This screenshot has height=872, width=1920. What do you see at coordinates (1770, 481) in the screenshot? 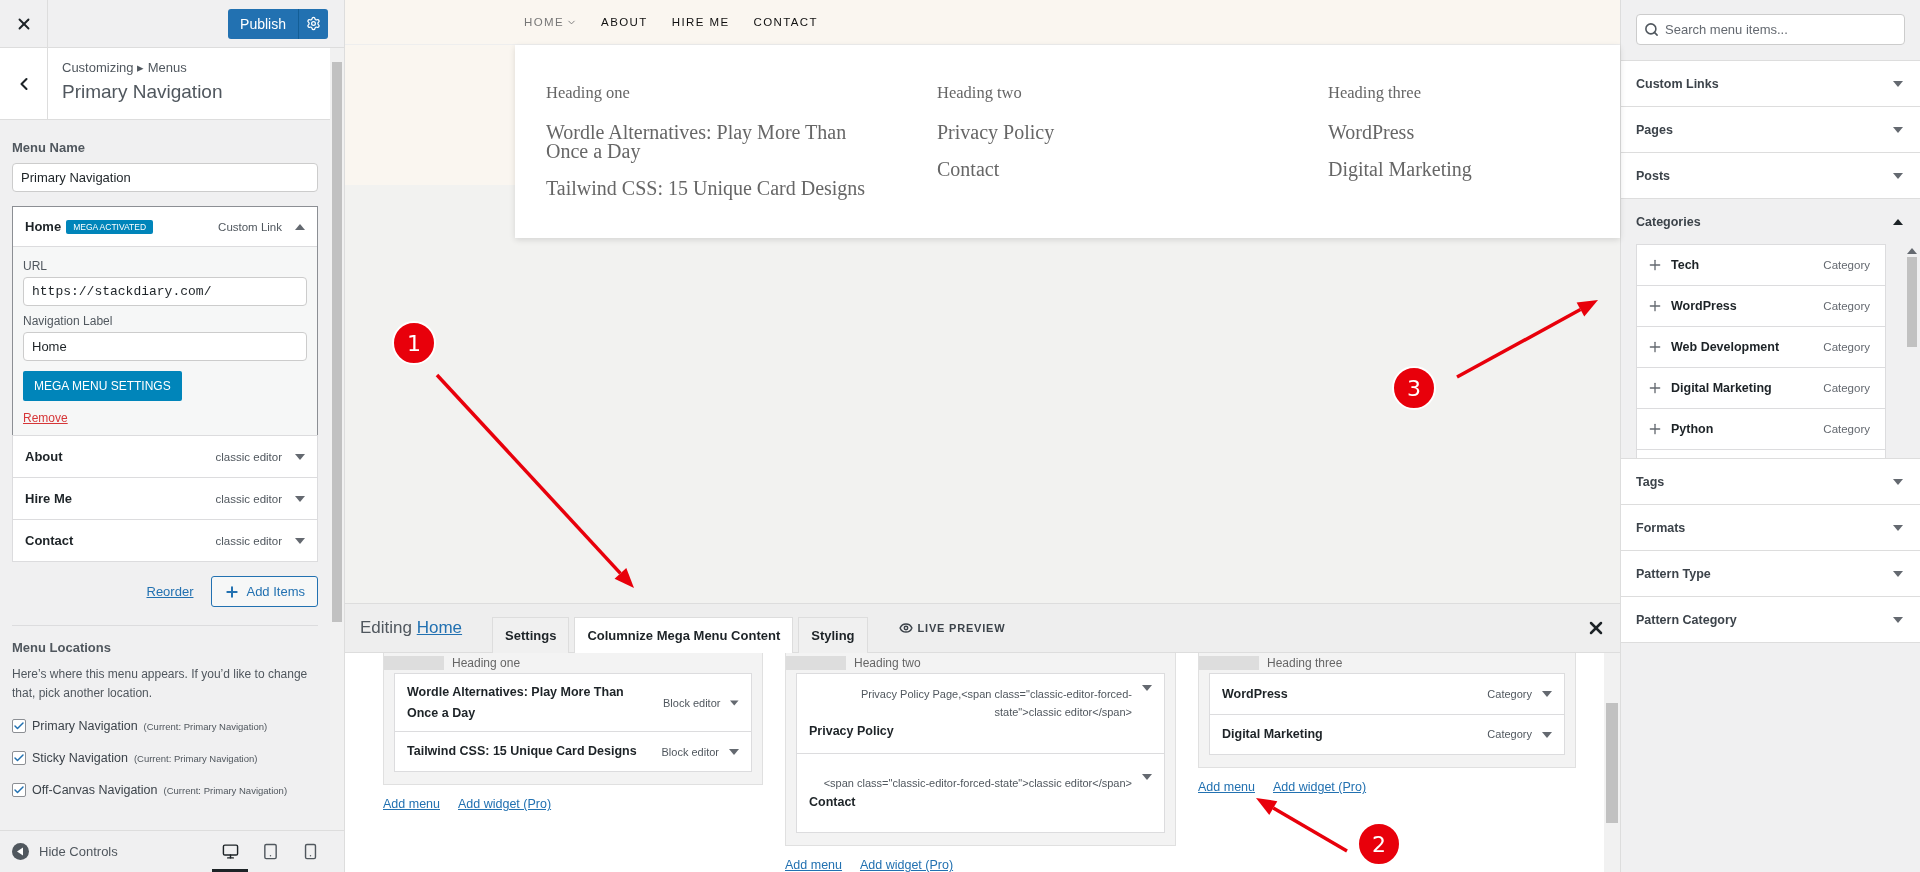
I see `accordion-header: Tags` at bounding box center [1770, 481].